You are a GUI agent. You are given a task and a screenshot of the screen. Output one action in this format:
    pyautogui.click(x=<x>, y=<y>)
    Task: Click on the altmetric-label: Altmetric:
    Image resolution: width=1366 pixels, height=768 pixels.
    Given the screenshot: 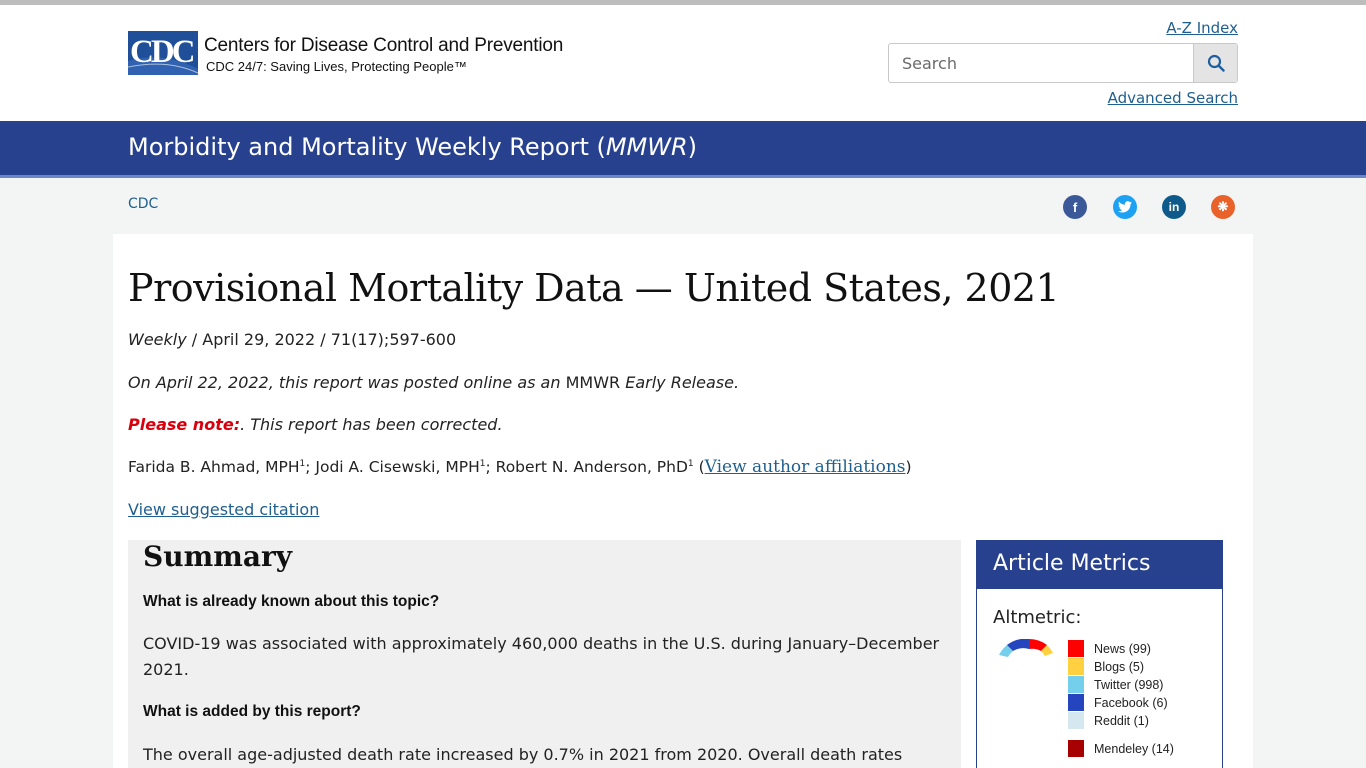 What is the action you would take?
    pyautogui.click(x=1037, y=617)
    